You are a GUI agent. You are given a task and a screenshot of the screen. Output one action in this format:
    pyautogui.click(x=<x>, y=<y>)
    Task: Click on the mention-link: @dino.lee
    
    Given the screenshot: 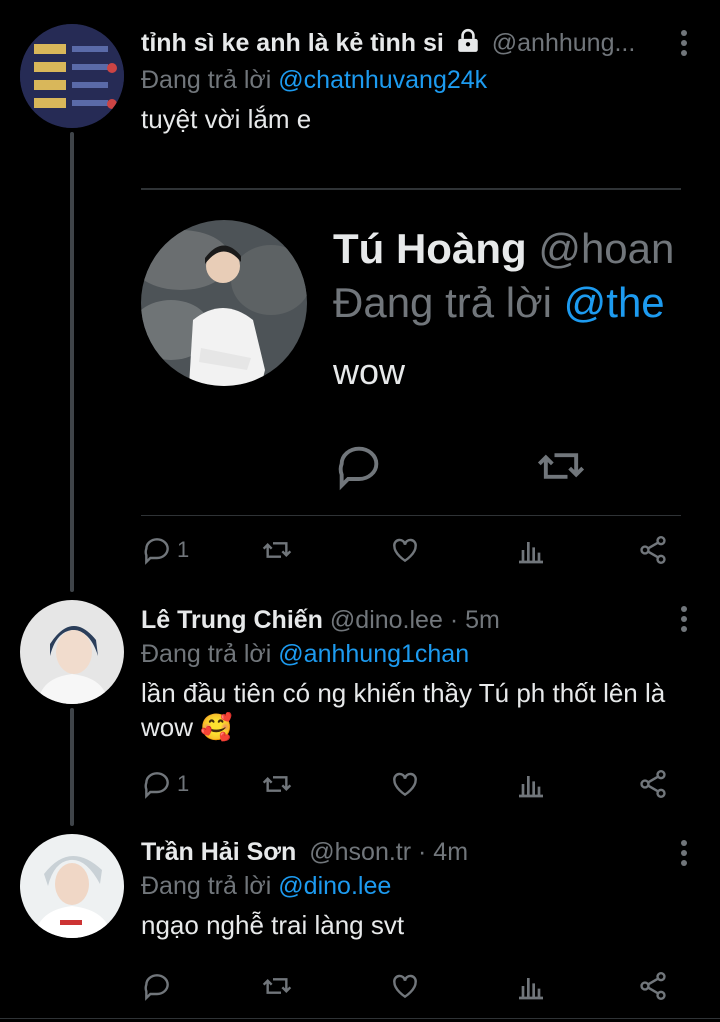 What is the action you would take?
    pyautogui.click(x=334, y=886)
    